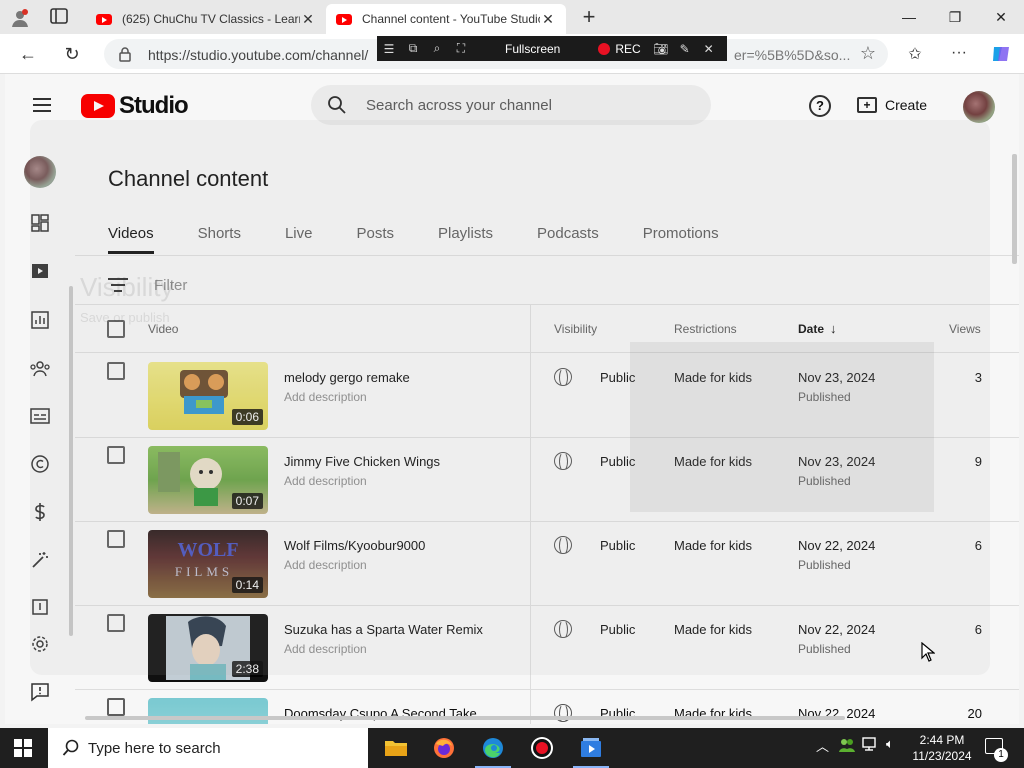  What do you see at coordinates (206, 19) in the screenshot?
I see `browser-tab: (625) ChuChu TV Classics - Learn ✕` at bounding box center [206, 19].